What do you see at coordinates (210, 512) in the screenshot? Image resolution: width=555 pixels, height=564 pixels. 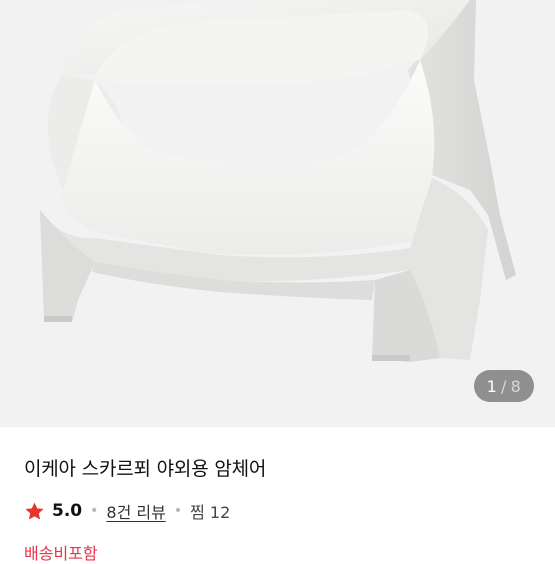 I see `likes-count: 찜 12` at bounding box center [210, 512].